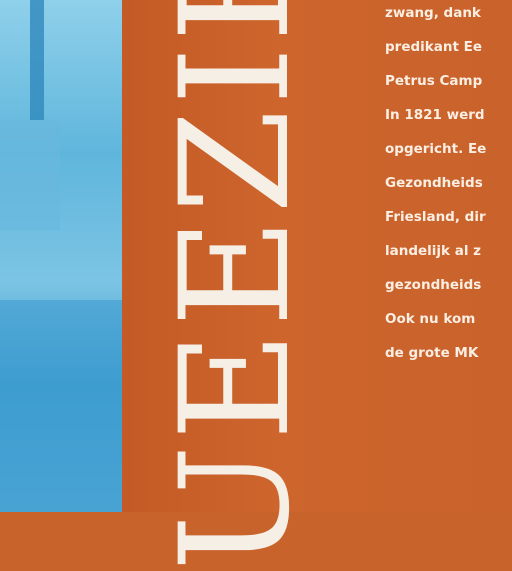 The height and width of the screenshot is (571, 512). What do you see at coordinates (433, 47) in the screenshot?
I see `text-line: predikant Ee` at bounding box center [433, 47].